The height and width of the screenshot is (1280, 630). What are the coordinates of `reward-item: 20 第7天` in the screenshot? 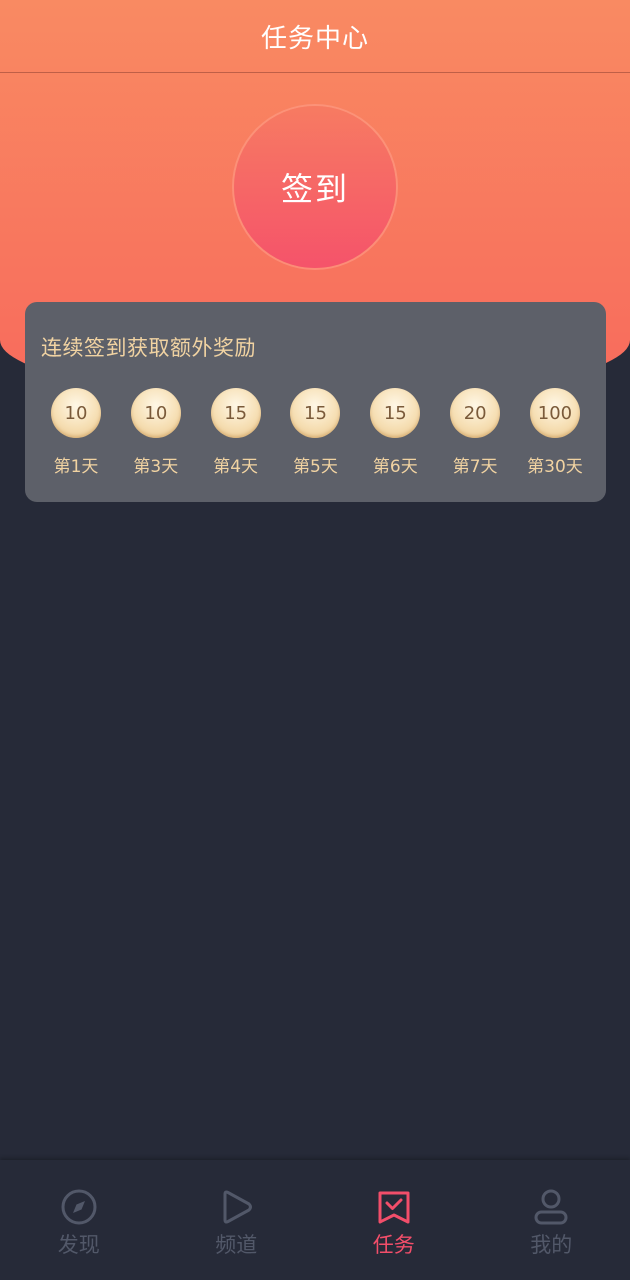 It's located at (475, 432).